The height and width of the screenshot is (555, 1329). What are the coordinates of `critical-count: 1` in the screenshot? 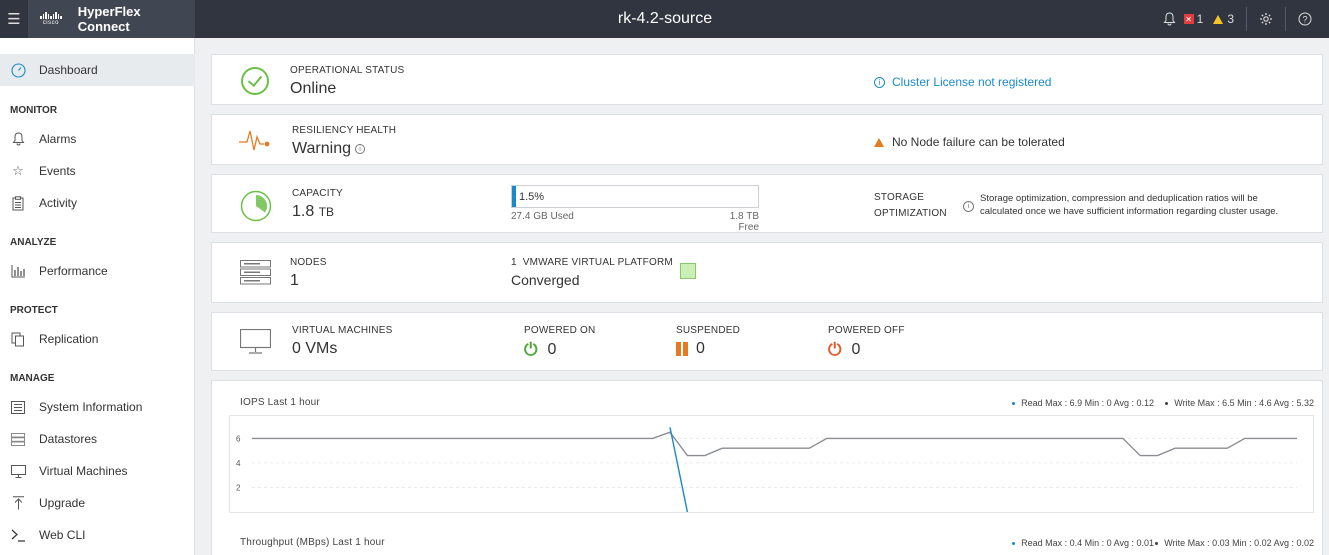 It's located at (1200, 19).